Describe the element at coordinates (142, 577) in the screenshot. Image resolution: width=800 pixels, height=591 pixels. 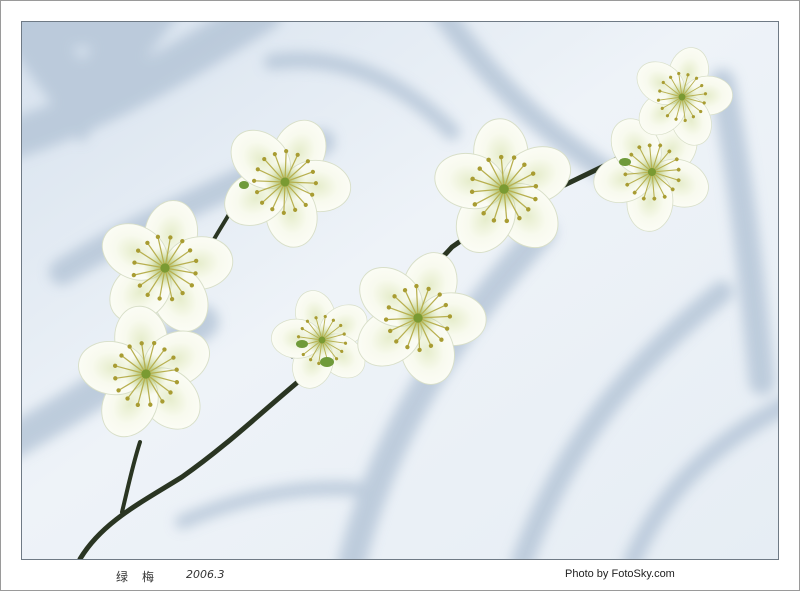
I see `photo-title: 绿梅` at that location.